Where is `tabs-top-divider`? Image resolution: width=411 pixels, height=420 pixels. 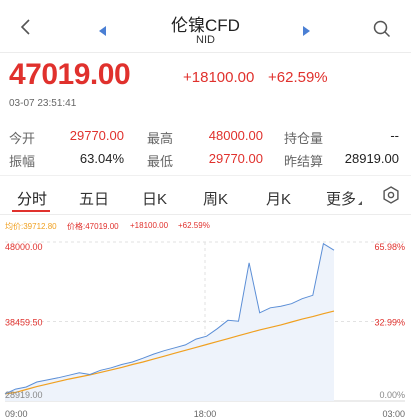 tabs-top-divider is located at coordinates (205, 175).